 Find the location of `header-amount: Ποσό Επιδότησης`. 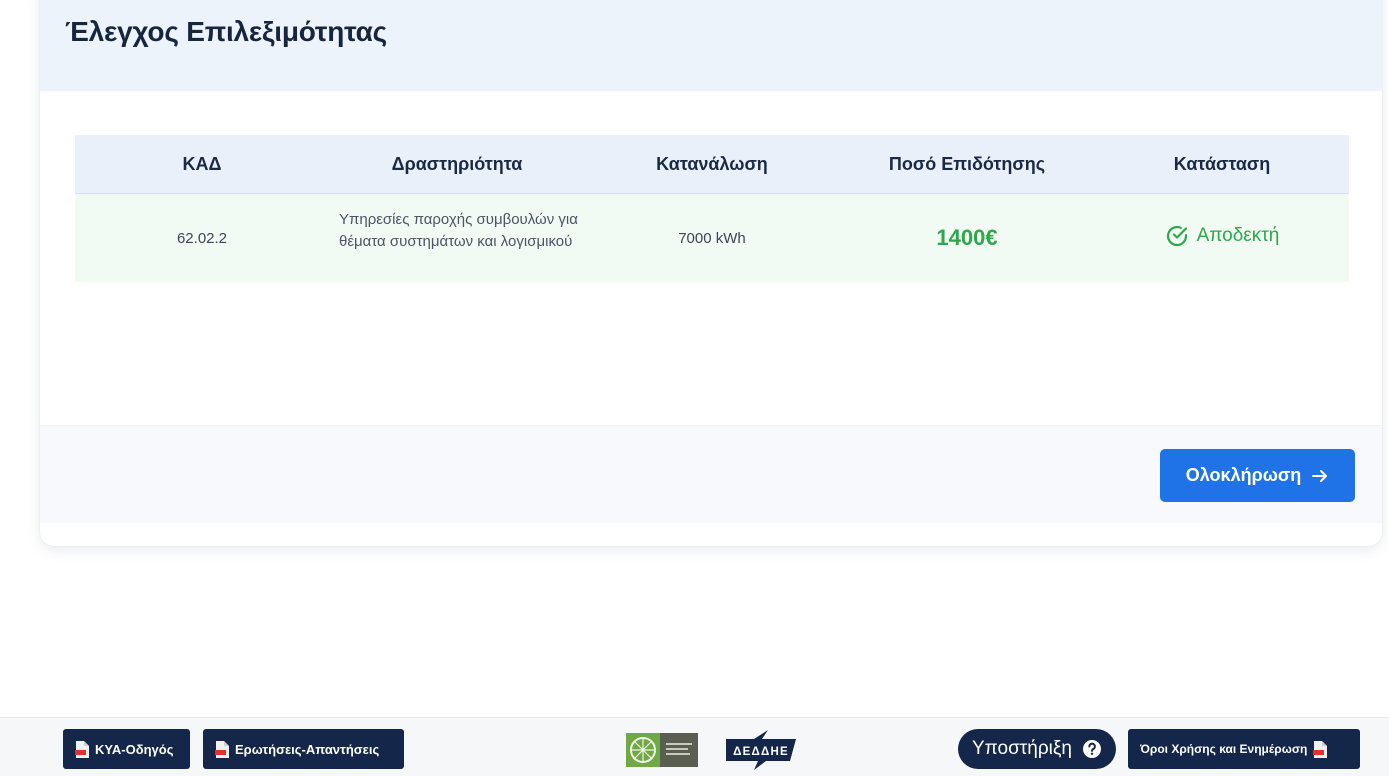

header-amount: Ποσό Επιδότησης is located at coordinates (967, 163).